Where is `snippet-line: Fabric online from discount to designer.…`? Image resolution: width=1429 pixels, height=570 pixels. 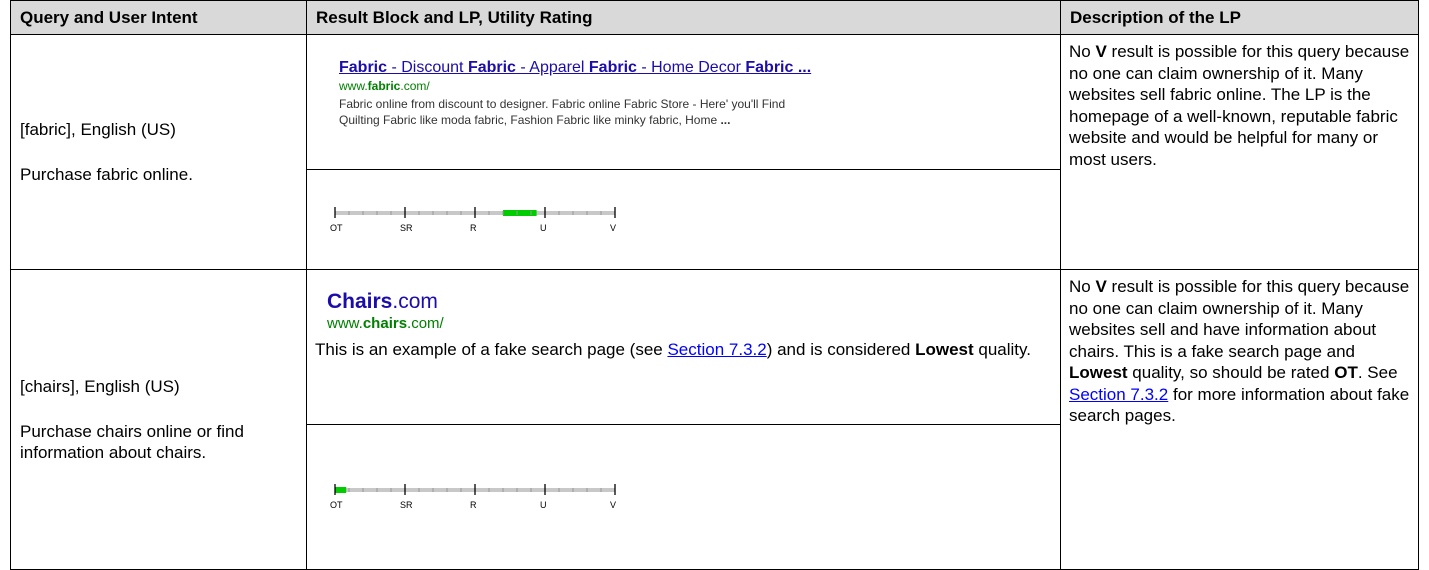 snippet-line: Fabric online from discount to designer.… is located at coordinates (562, 104).